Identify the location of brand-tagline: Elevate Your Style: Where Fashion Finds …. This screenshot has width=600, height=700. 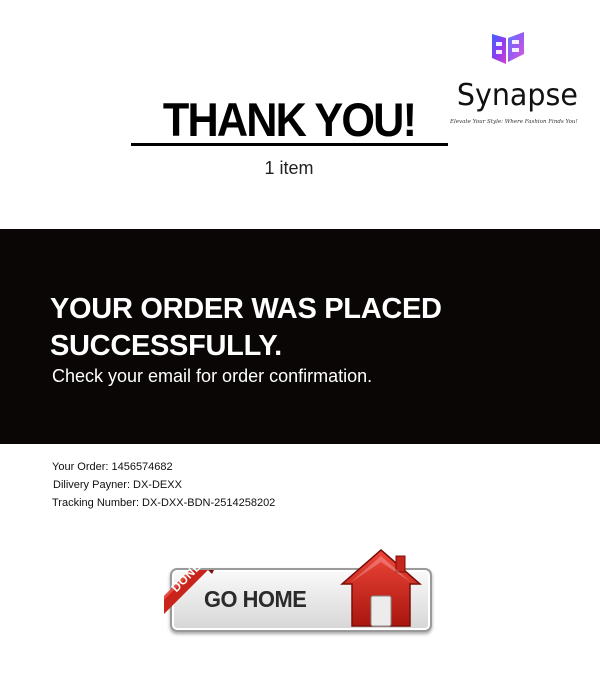
(514, 122).